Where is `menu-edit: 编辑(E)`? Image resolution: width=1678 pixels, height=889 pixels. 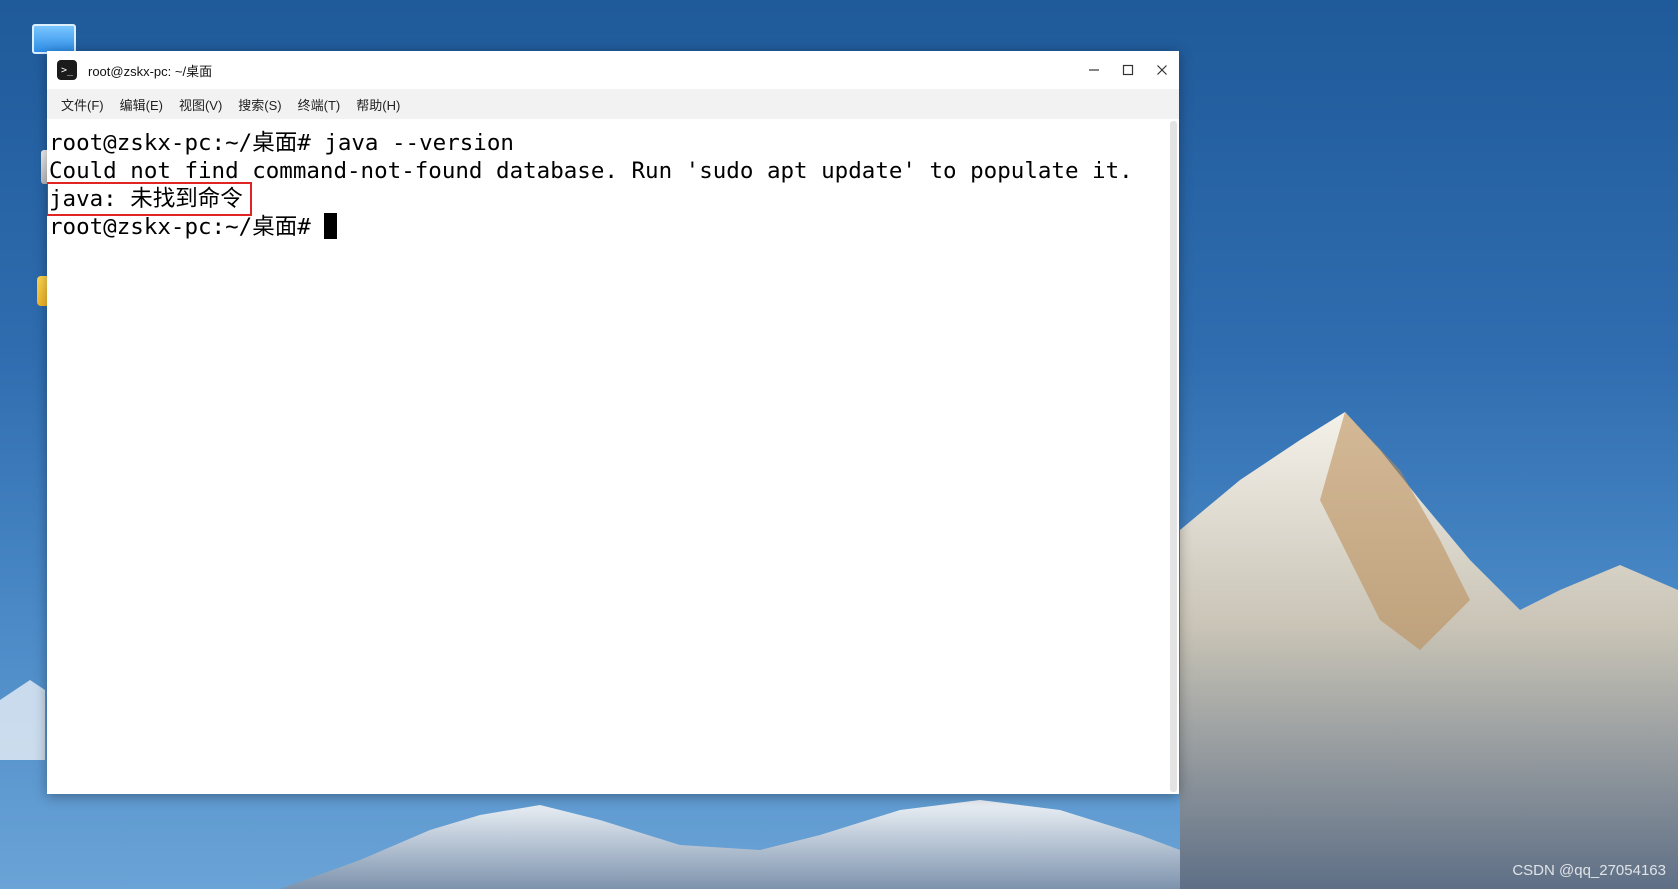
menu-edit: 编辑(E) is located at coordinates (141, 104).